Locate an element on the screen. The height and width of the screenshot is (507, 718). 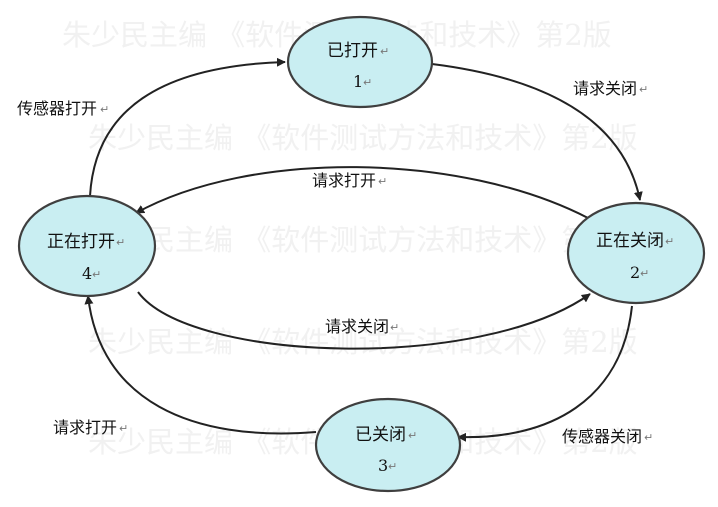
node-closed-number: 3 is located at coordinates (383, 465).